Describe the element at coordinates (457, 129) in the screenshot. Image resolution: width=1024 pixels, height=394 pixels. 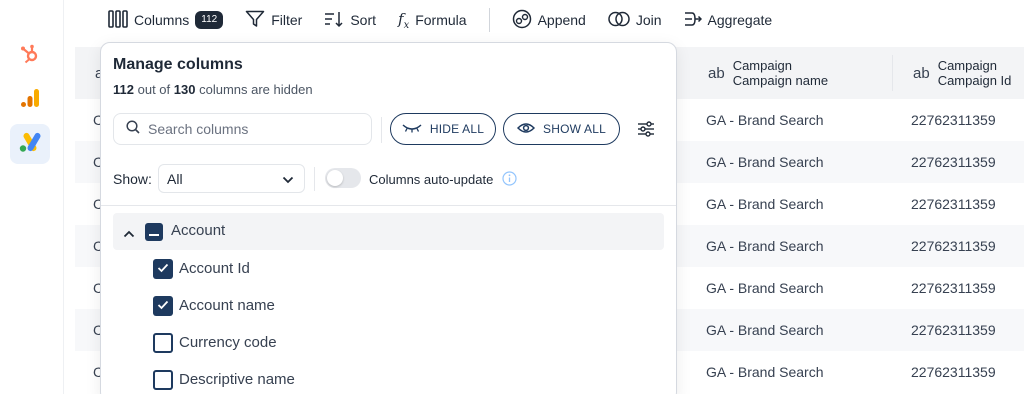
I see `hide-all-label: HIDE ALL` at that location.